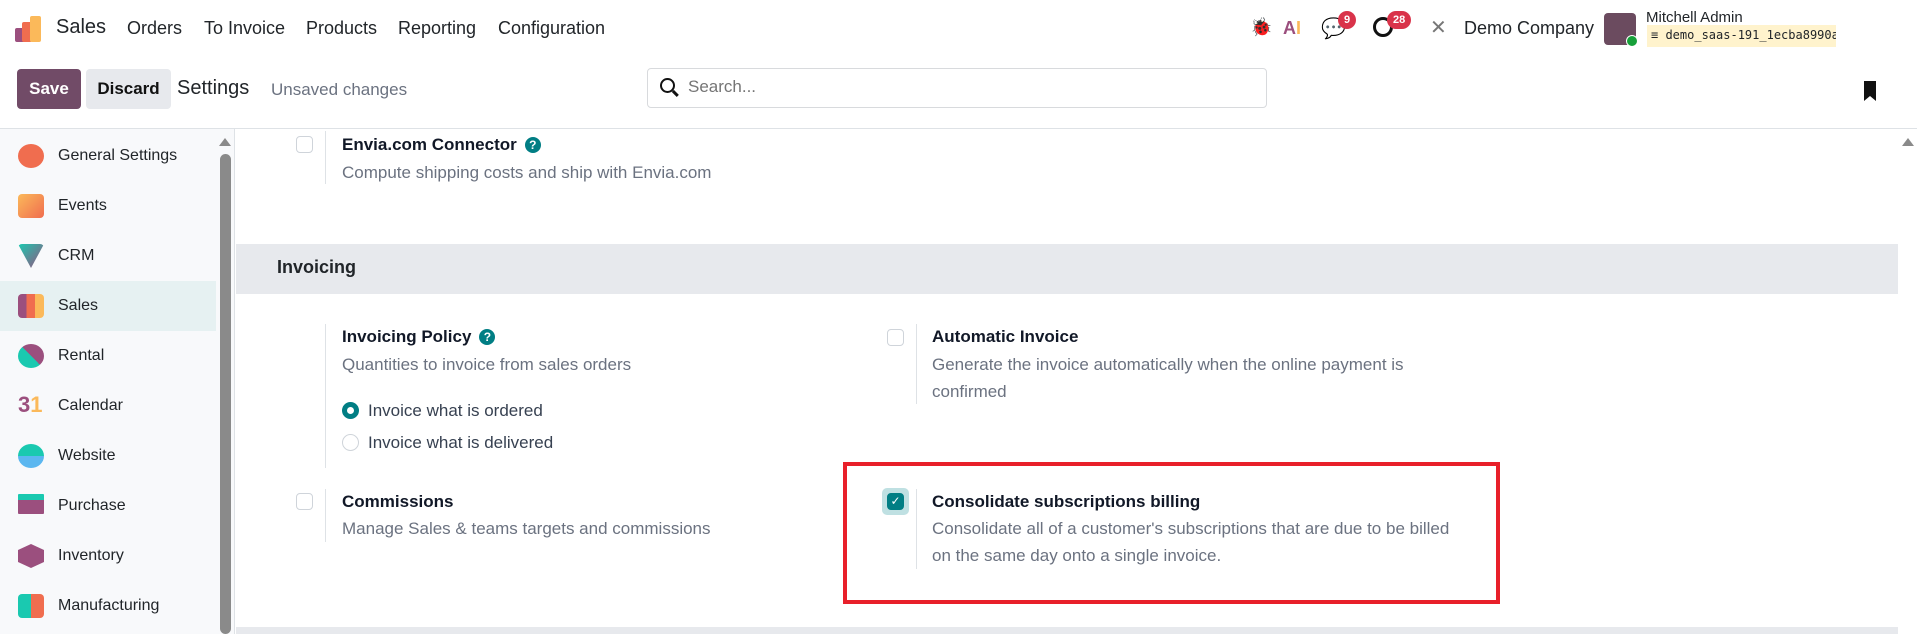  What do you see at coordinates (1658, 35) in the screenshot?
I see `database-icon: ≡` at bounding box center [1658, 35].